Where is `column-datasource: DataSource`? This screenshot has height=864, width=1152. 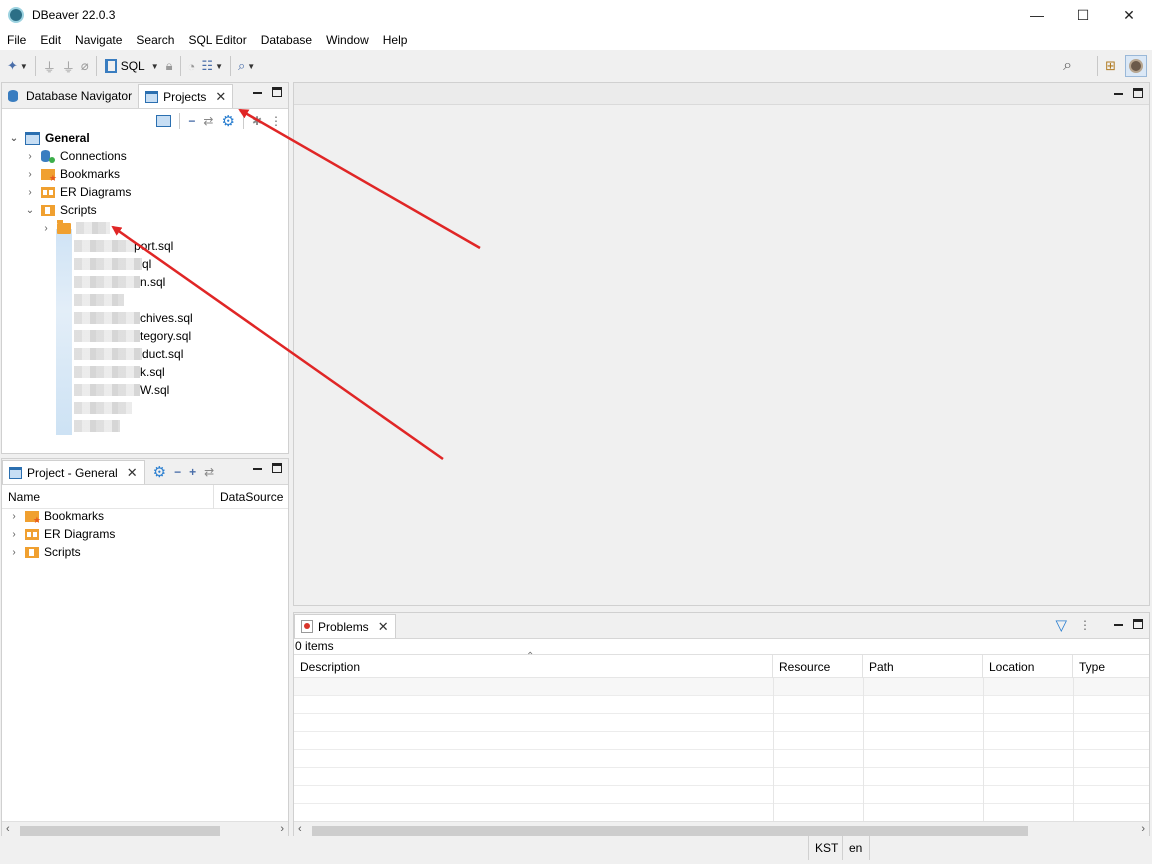
column-datasource: DataSource is located at coordinates (252, 497).